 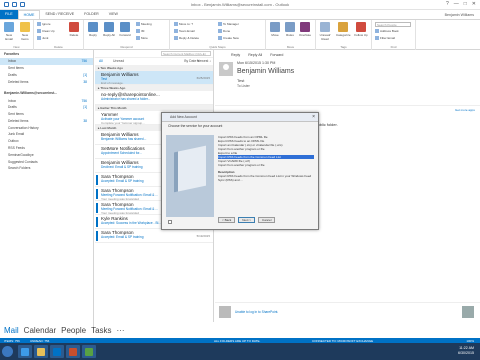 What do you see at coordinates (46, 61) in the screenshot?
I see `favorite-inbox: Inbox 756` at bounding box center [46, 61].